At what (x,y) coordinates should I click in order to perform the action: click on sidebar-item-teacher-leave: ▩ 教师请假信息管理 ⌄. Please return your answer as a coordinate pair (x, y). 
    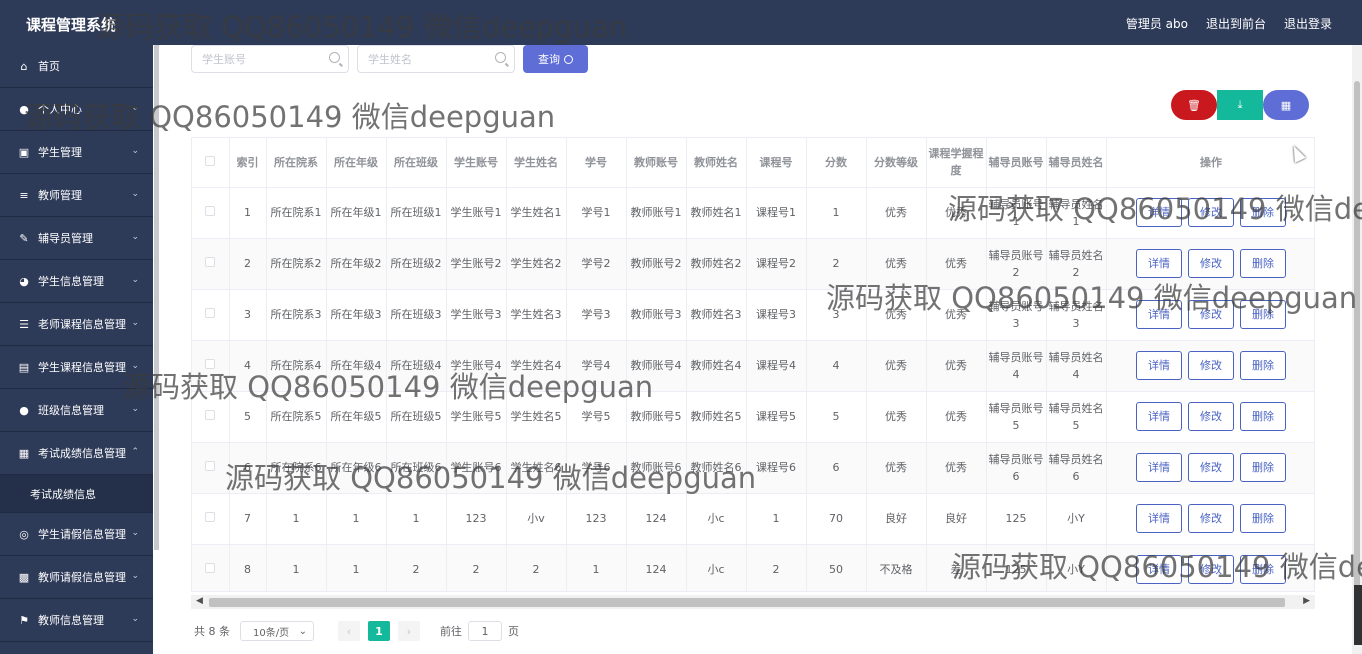
    Looking at the image, I should click on (76, 577).